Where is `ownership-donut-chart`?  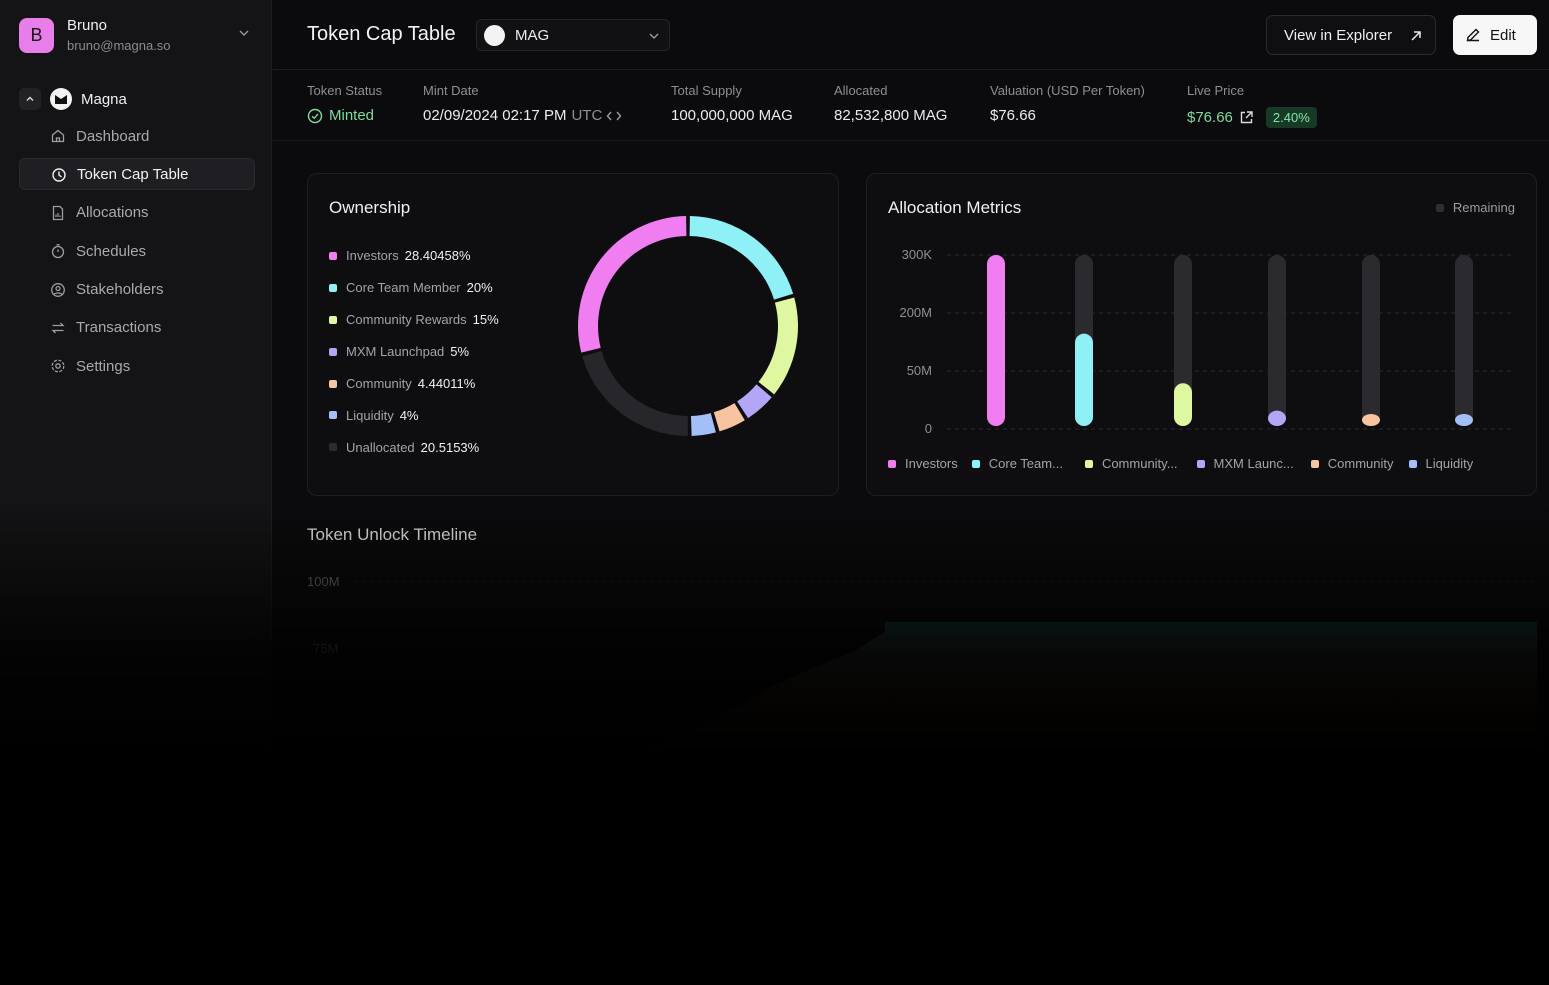 ownership-donut-chart is located at coordinates (688, 326).